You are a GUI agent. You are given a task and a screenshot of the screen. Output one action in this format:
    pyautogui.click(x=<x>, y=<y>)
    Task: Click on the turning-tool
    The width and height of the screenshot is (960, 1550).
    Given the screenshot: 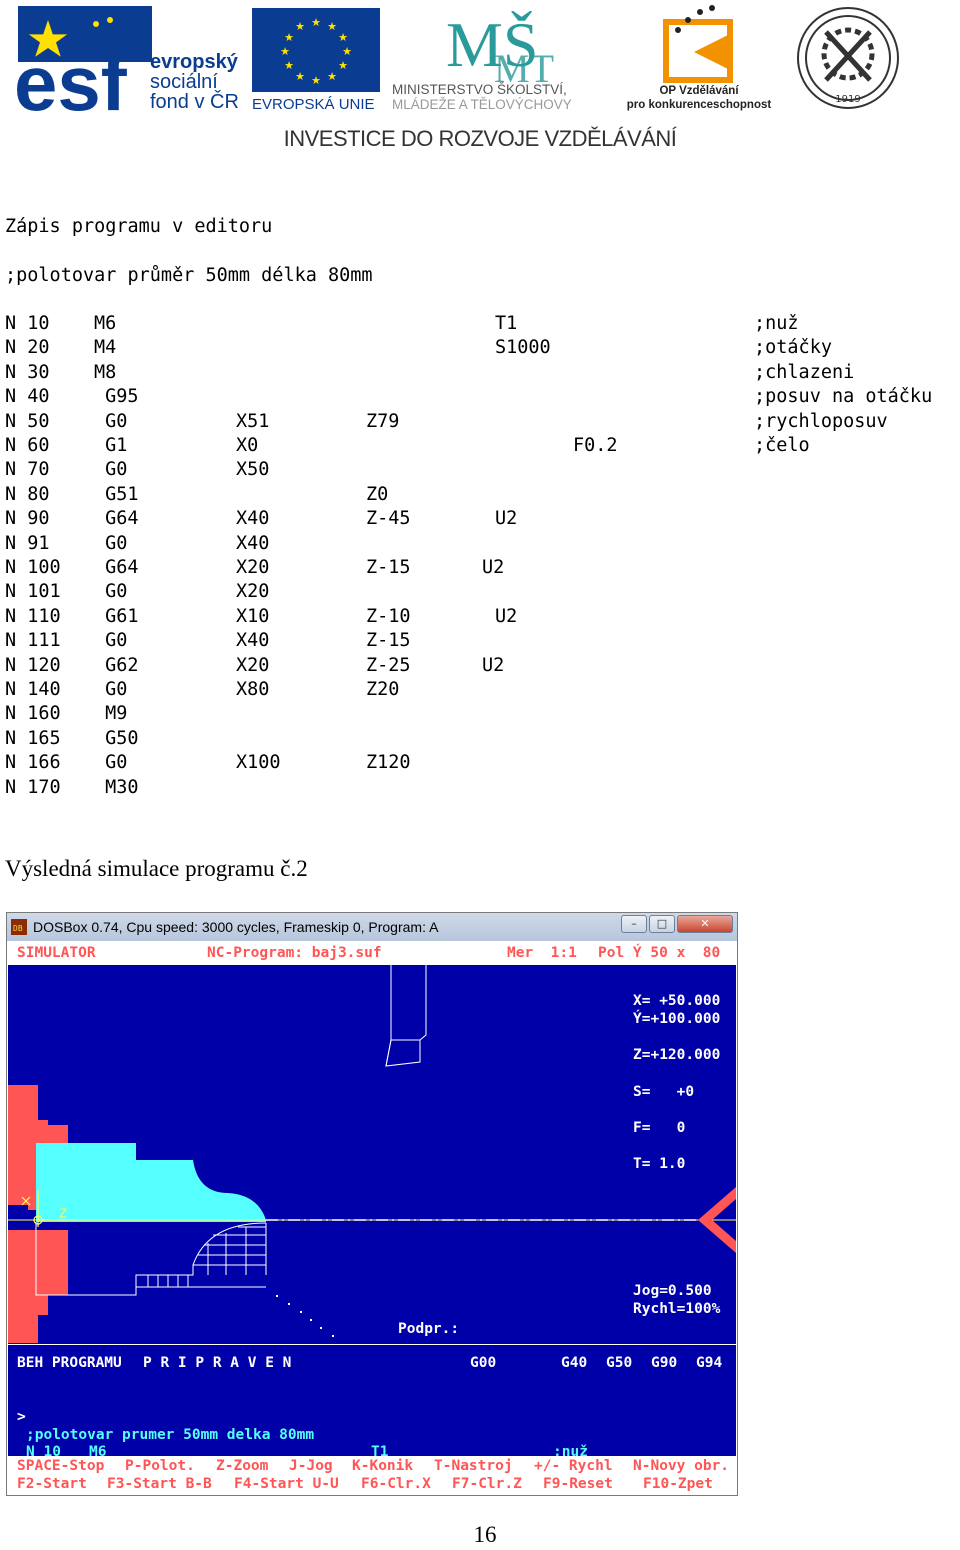 What is the action you would take?
    pyautogui.click(x=406, y=1016)
    